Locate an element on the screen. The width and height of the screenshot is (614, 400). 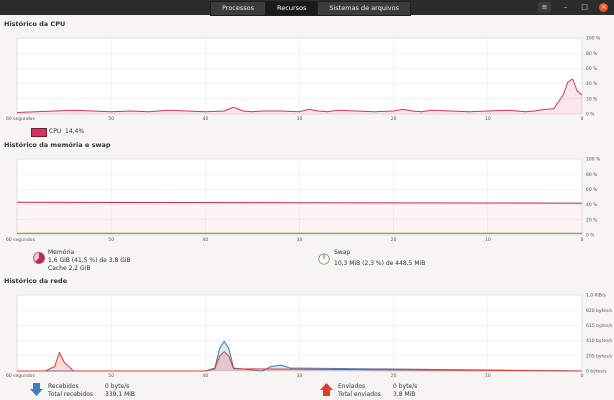
minimize-icon: – is located at coordinates (565, 7).